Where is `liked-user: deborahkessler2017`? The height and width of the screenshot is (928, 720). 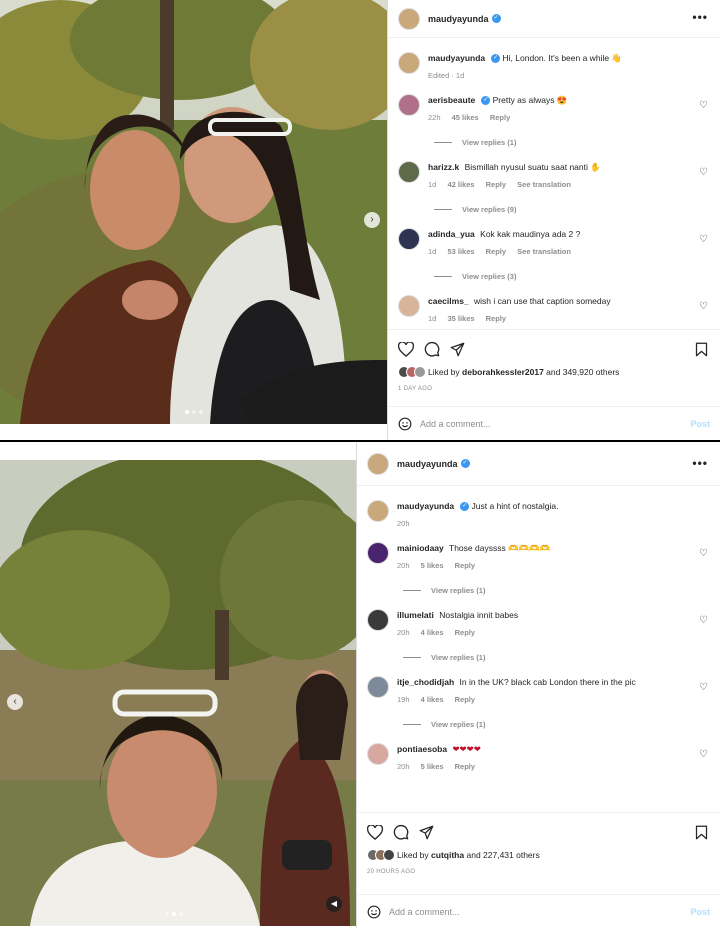
liked-user: deborahkessler2017 is located at coordinates (503, 372).